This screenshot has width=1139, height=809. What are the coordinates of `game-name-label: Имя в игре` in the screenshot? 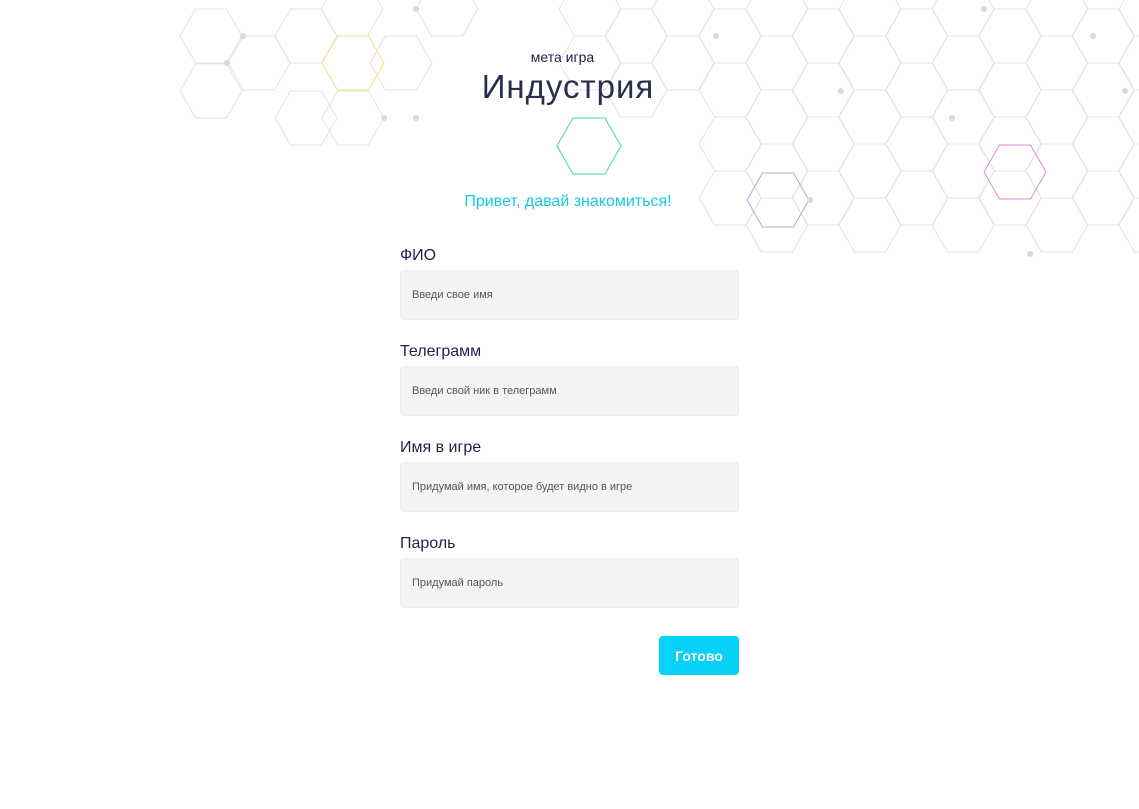 It's located at (441, 447).